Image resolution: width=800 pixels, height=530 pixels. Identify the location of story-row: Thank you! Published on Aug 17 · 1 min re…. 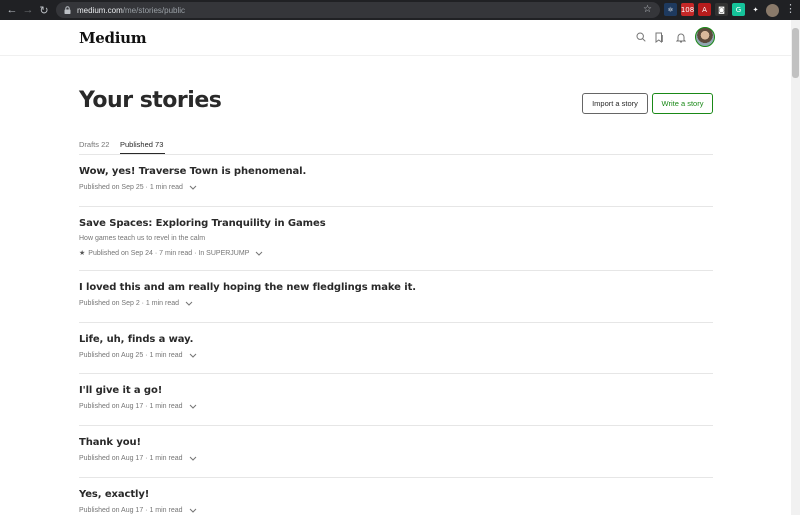
(396, 452).